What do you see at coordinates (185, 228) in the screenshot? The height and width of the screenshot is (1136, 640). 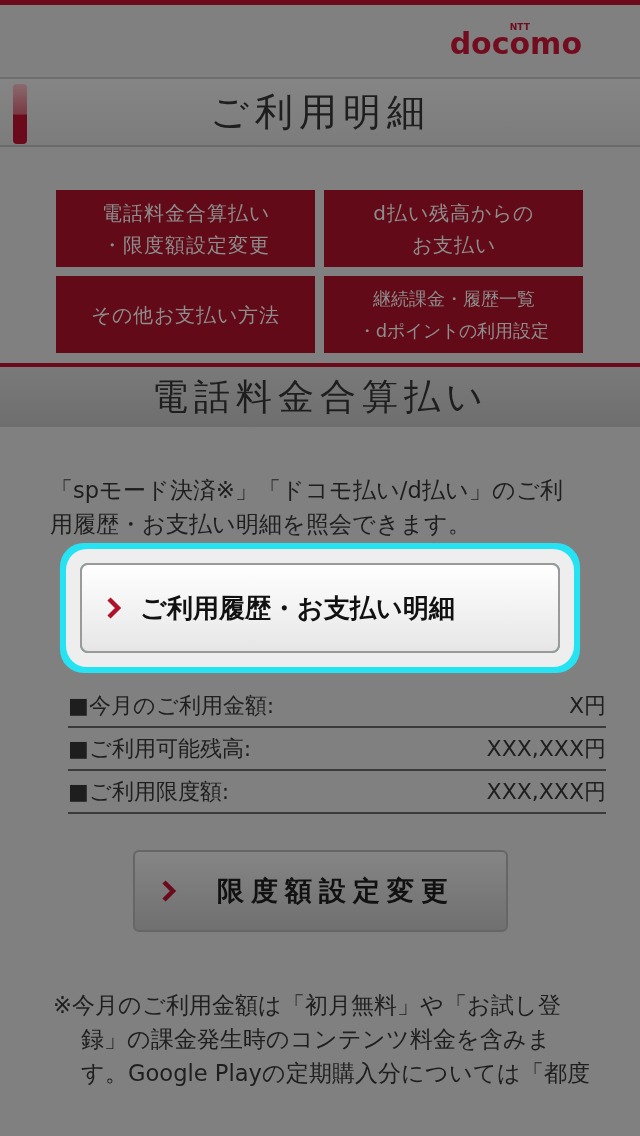 I see `menu-button: 電話料金合算払い ・限度額設定変更` at bounding box center [185, 228].